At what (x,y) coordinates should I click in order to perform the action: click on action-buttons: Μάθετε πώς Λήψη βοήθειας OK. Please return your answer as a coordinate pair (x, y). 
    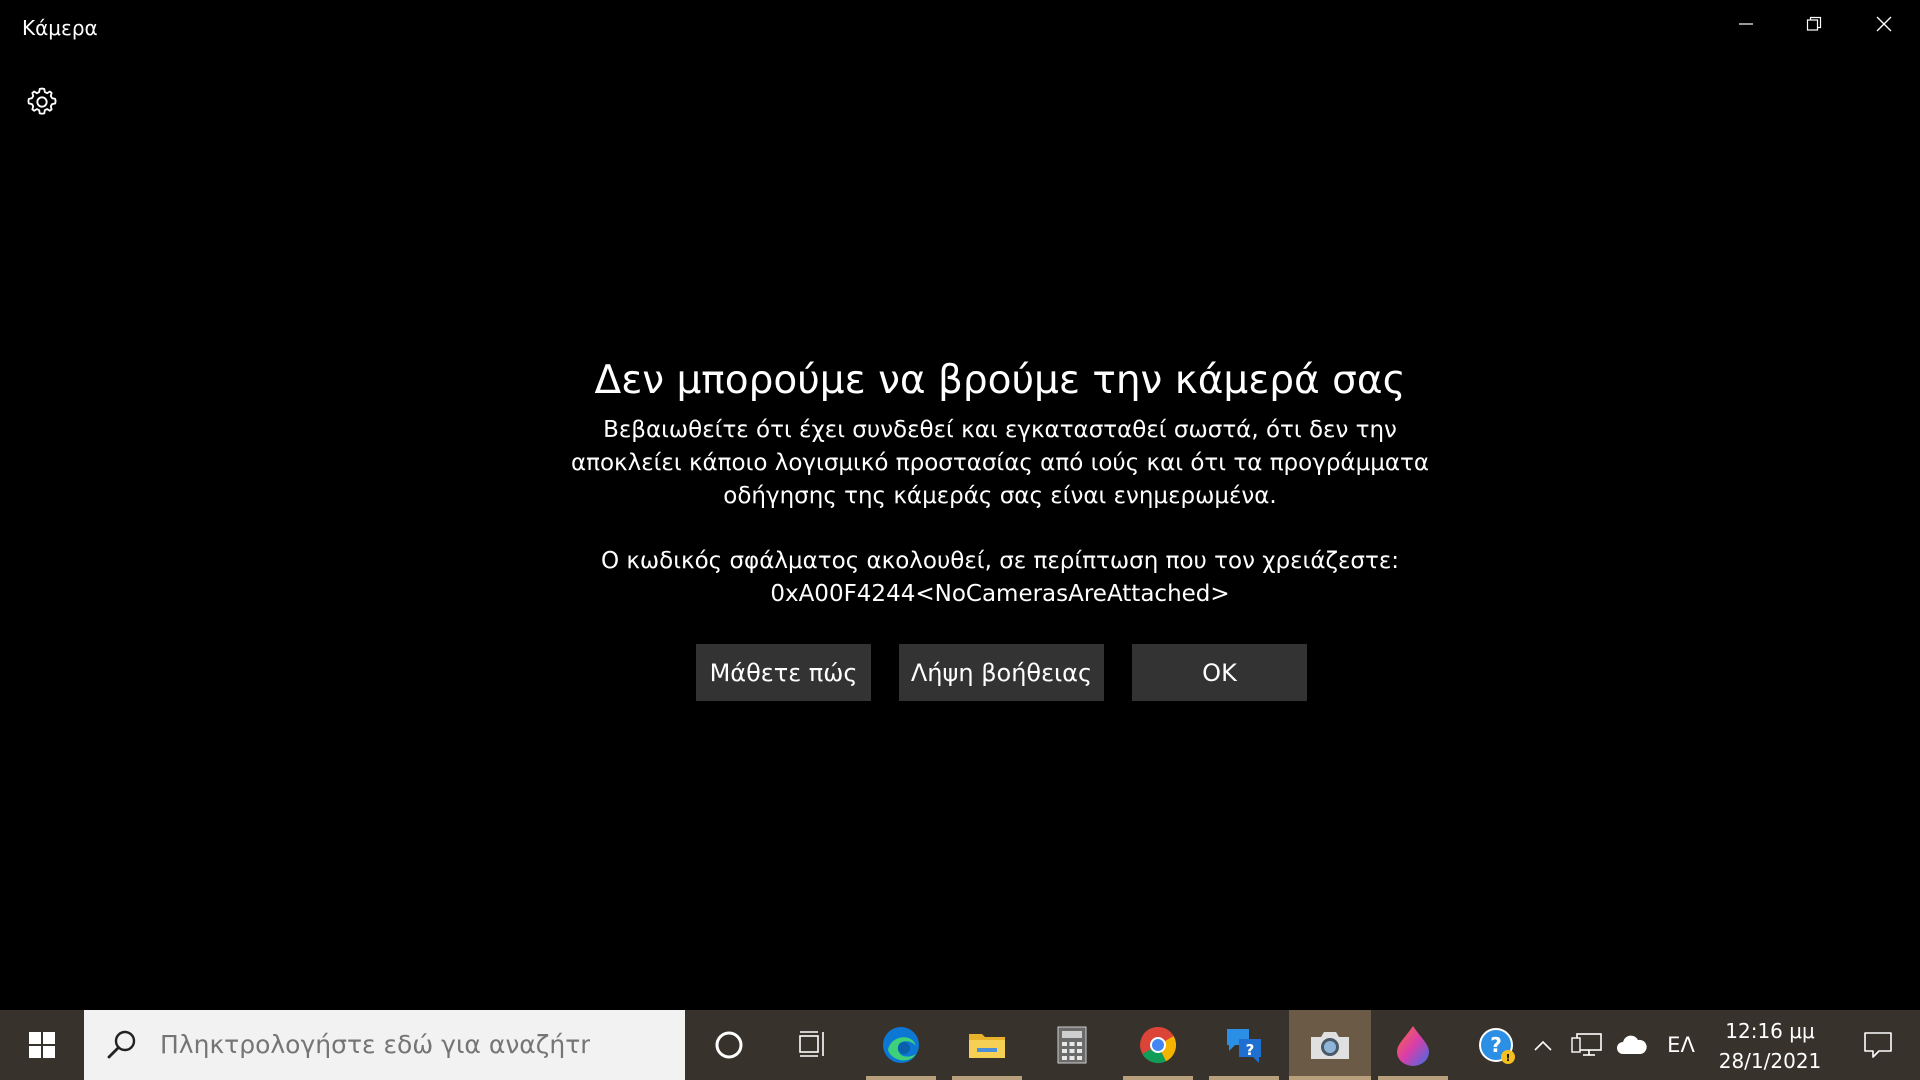
    Looking at the image, I should click on (960, 672).